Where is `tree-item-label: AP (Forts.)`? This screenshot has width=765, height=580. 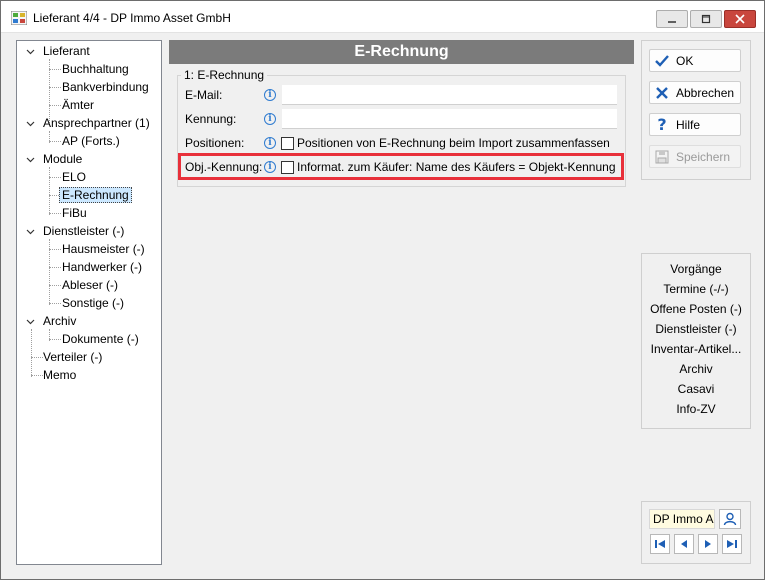
tree-item-label: AP (Forts.) is located at coordinates (91, 141).